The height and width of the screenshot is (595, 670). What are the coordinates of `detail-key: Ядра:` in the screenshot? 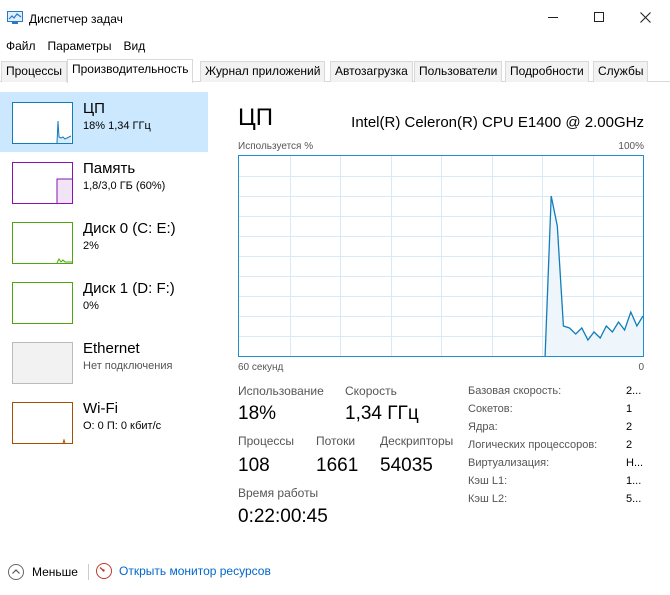 It's located at (483, 427).